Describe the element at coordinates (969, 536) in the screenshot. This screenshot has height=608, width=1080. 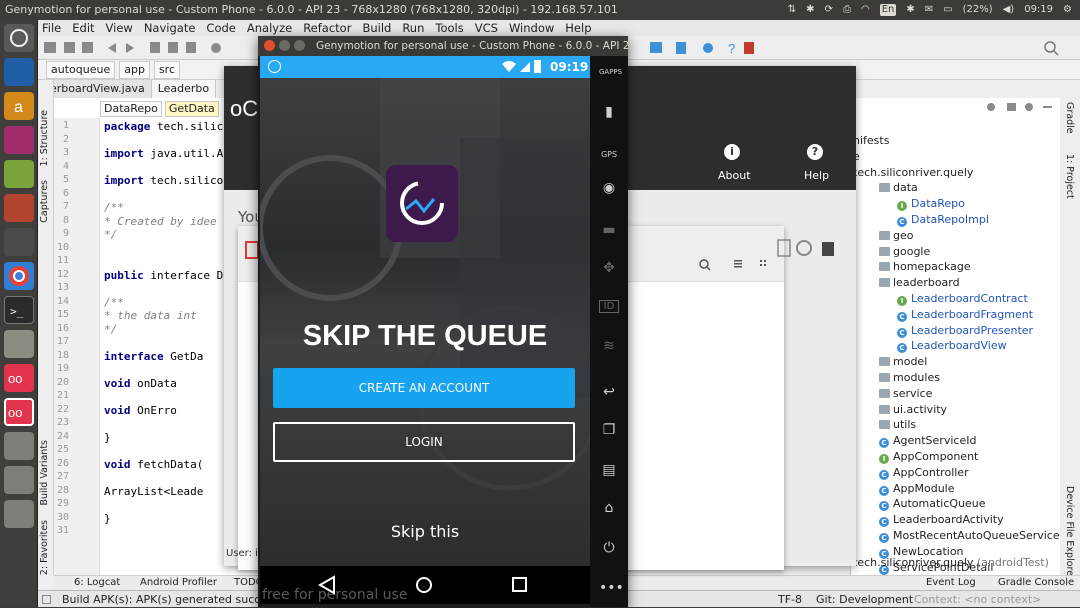
I see `tree-item: C MostRecentAutoQueueService` at that location.